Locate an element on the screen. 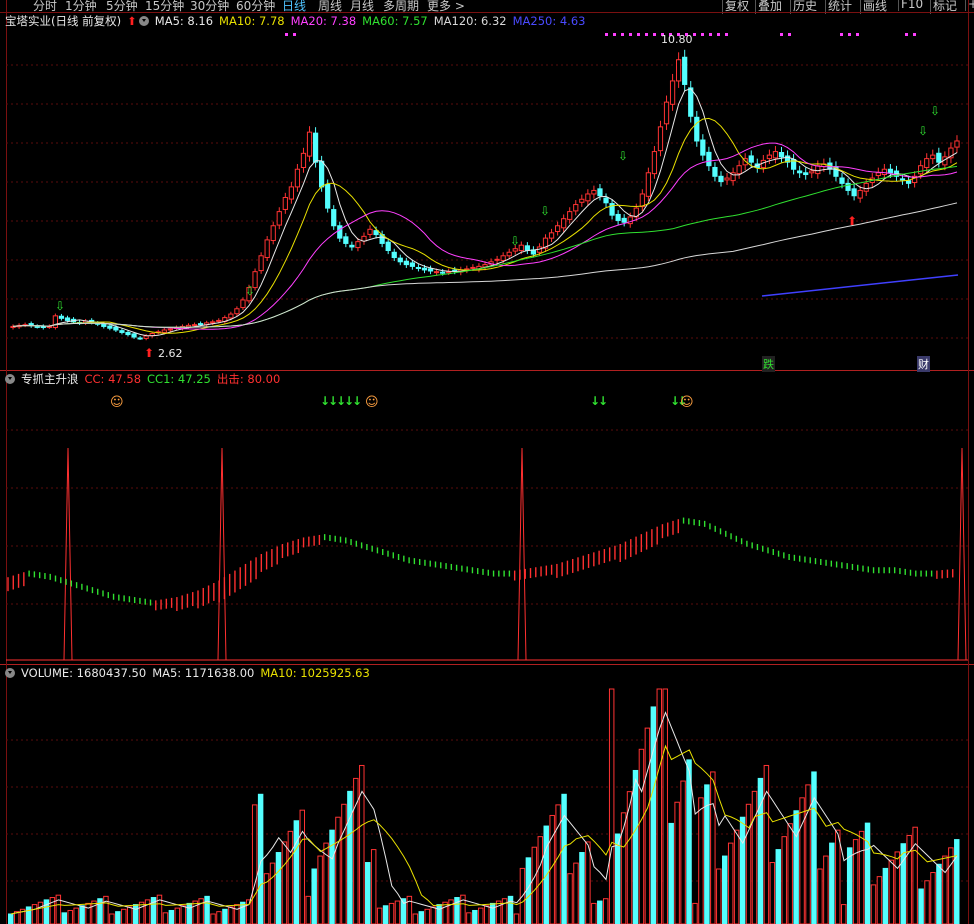 This screenshot has height=924, width=974. indicator-toggle-icon is located at coordinates (10, 378).